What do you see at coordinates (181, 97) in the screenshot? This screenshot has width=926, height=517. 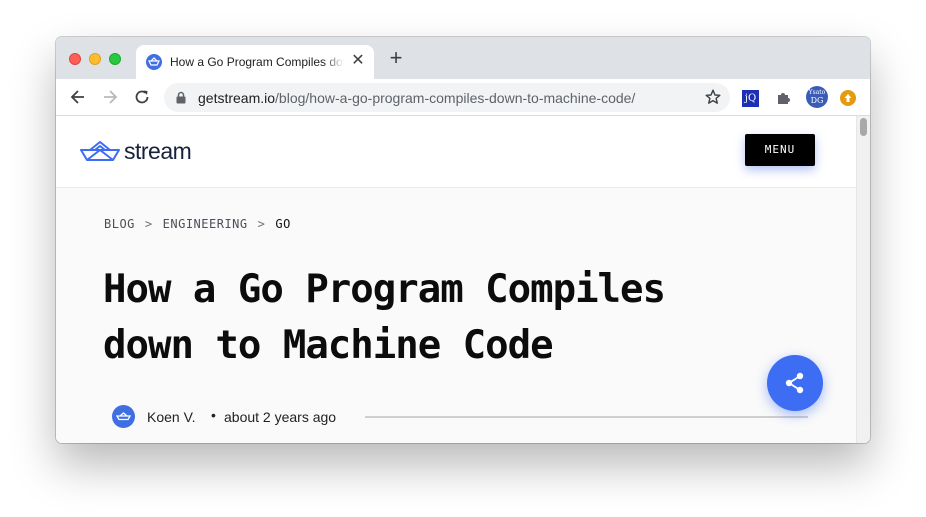 I see `lock-icon` at bounding box center [181, 97].